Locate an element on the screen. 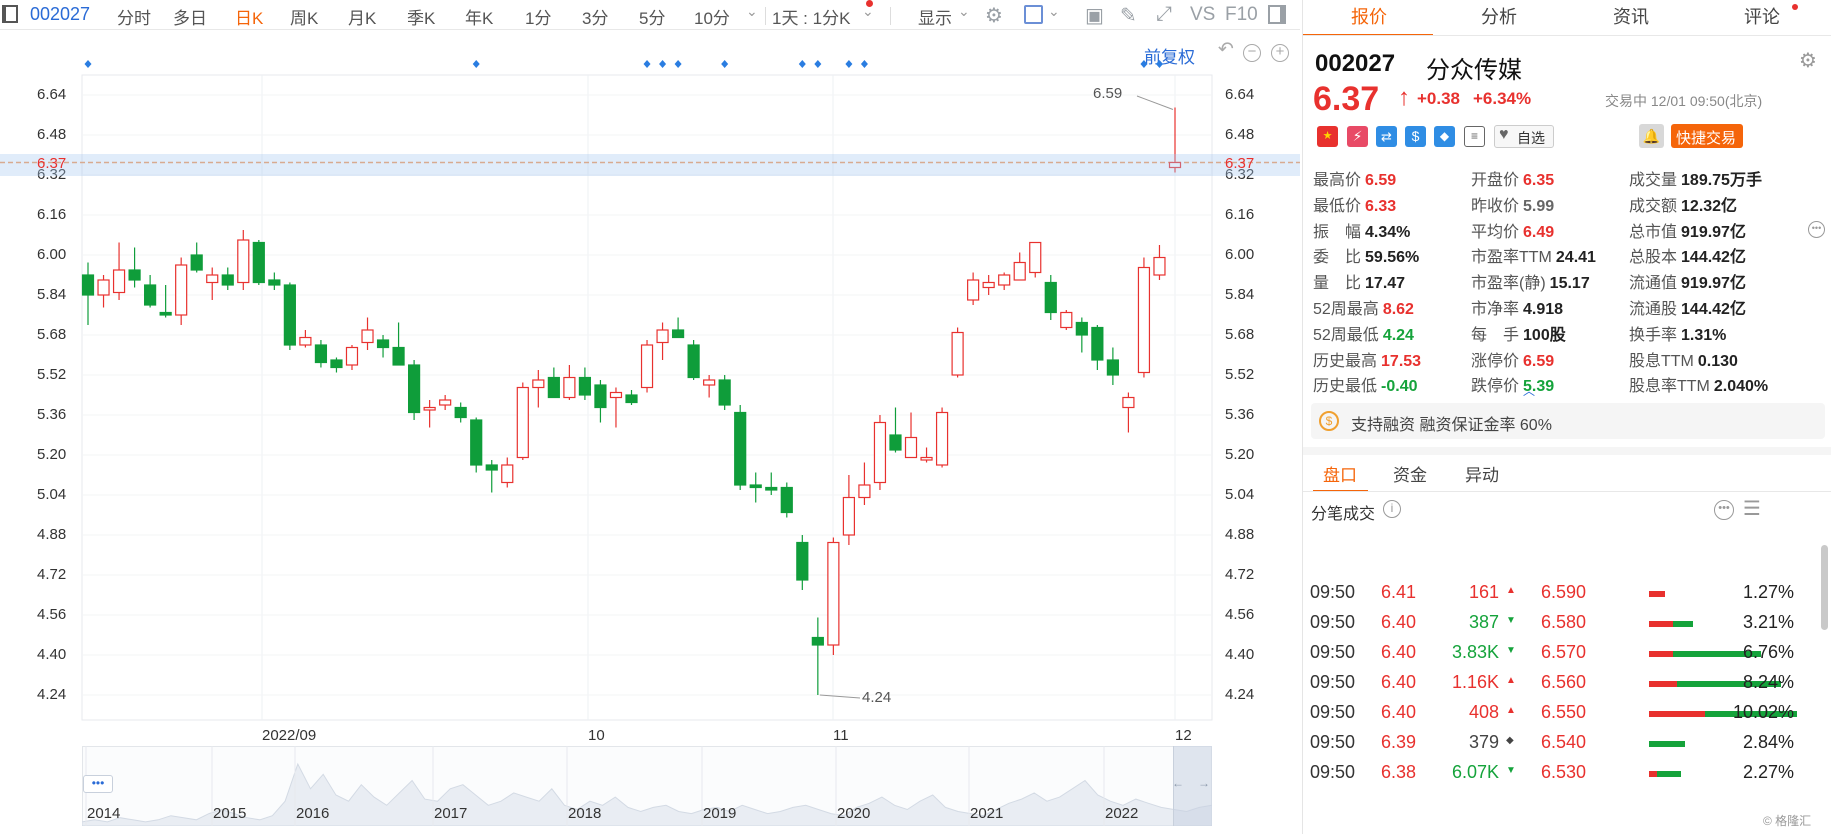 The height and width of the screenshot is (834, 1831). chevron-down-icon: ⌄ is located at coordinates (752, 11).